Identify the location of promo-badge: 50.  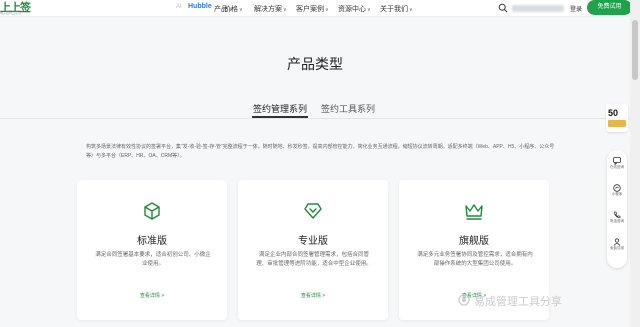
(617, 118).